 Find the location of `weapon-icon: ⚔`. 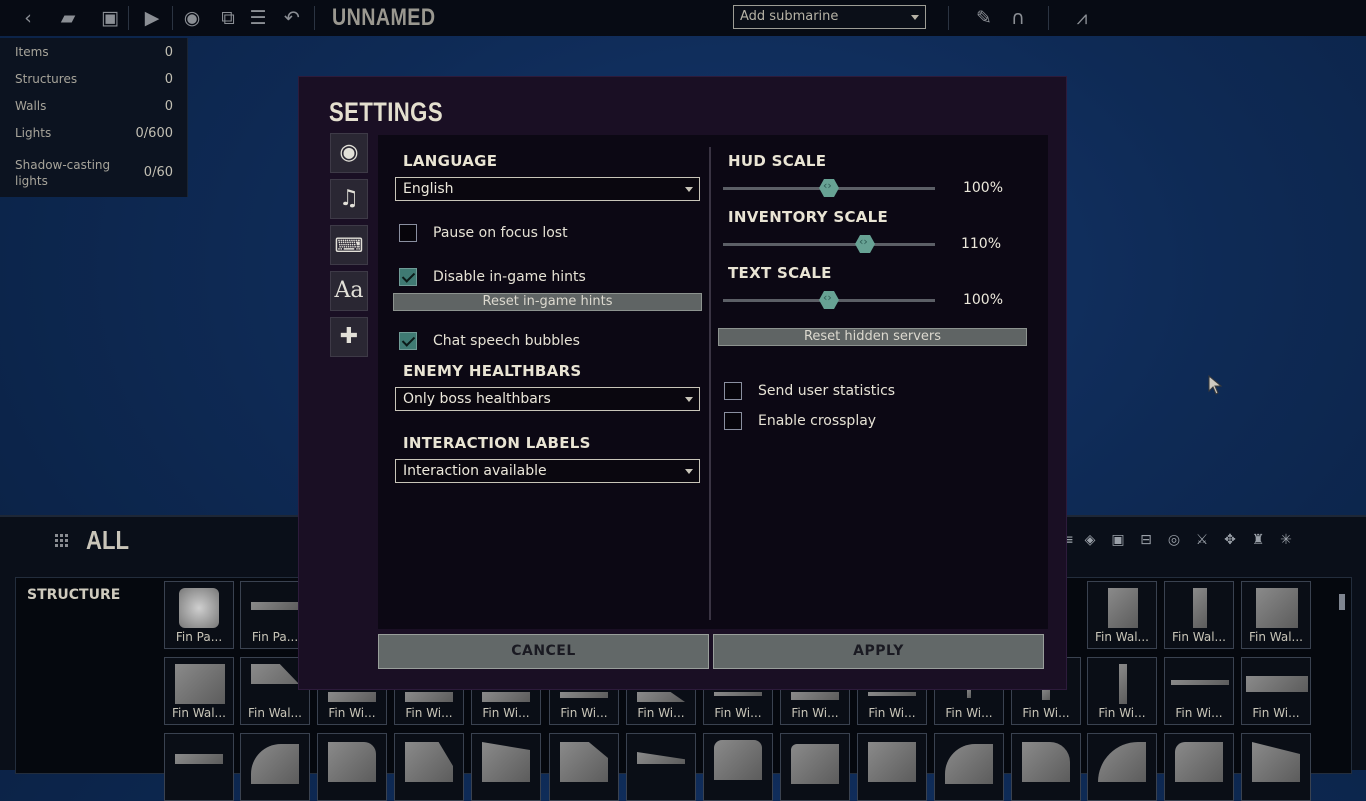

weapon-icon: ⚔ is located at coordinates (1202, 540).